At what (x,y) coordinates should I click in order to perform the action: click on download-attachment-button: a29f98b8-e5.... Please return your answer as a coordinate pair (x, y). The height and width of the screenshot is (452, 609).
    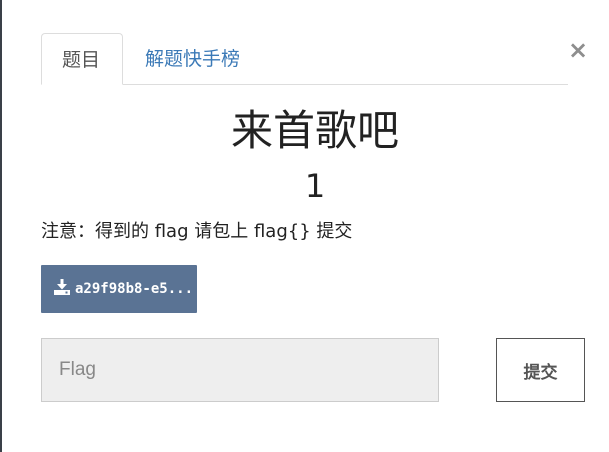
    Looking at the image, I should click on (119, 289).